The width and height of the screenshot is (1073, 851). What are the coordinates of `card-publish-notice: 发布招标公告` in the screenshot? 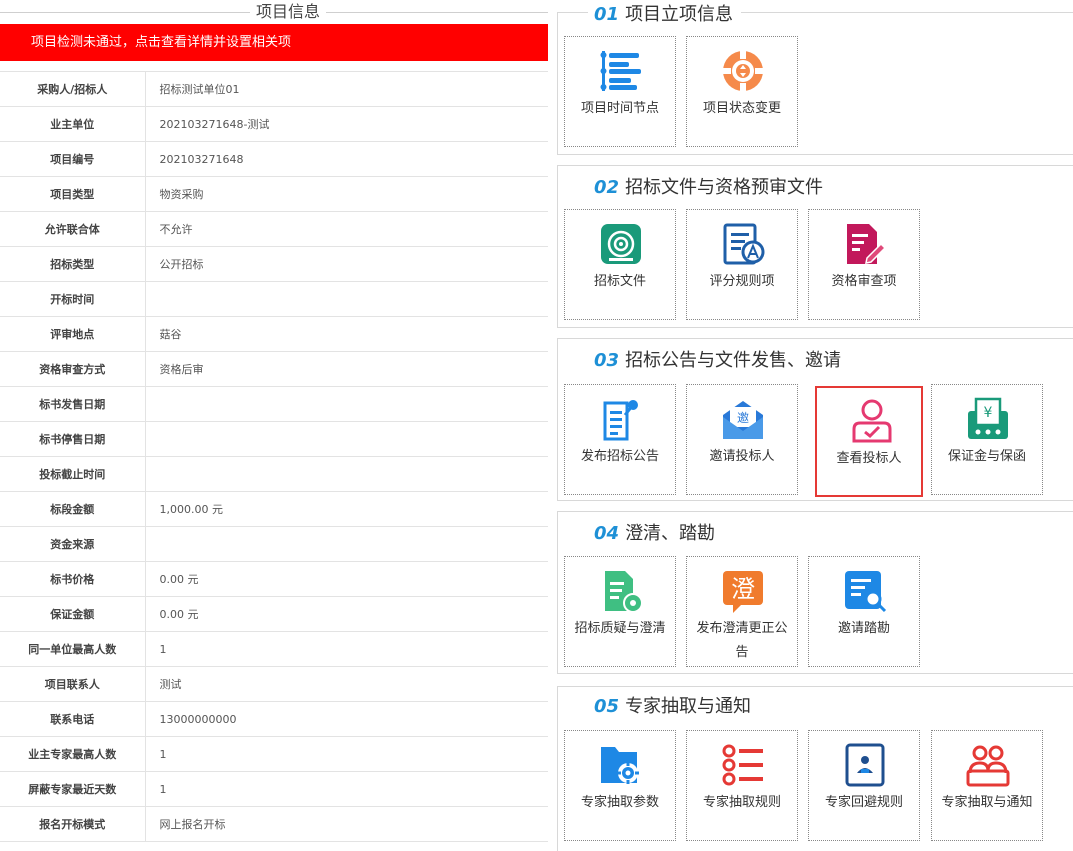 It's located at (620, 439).